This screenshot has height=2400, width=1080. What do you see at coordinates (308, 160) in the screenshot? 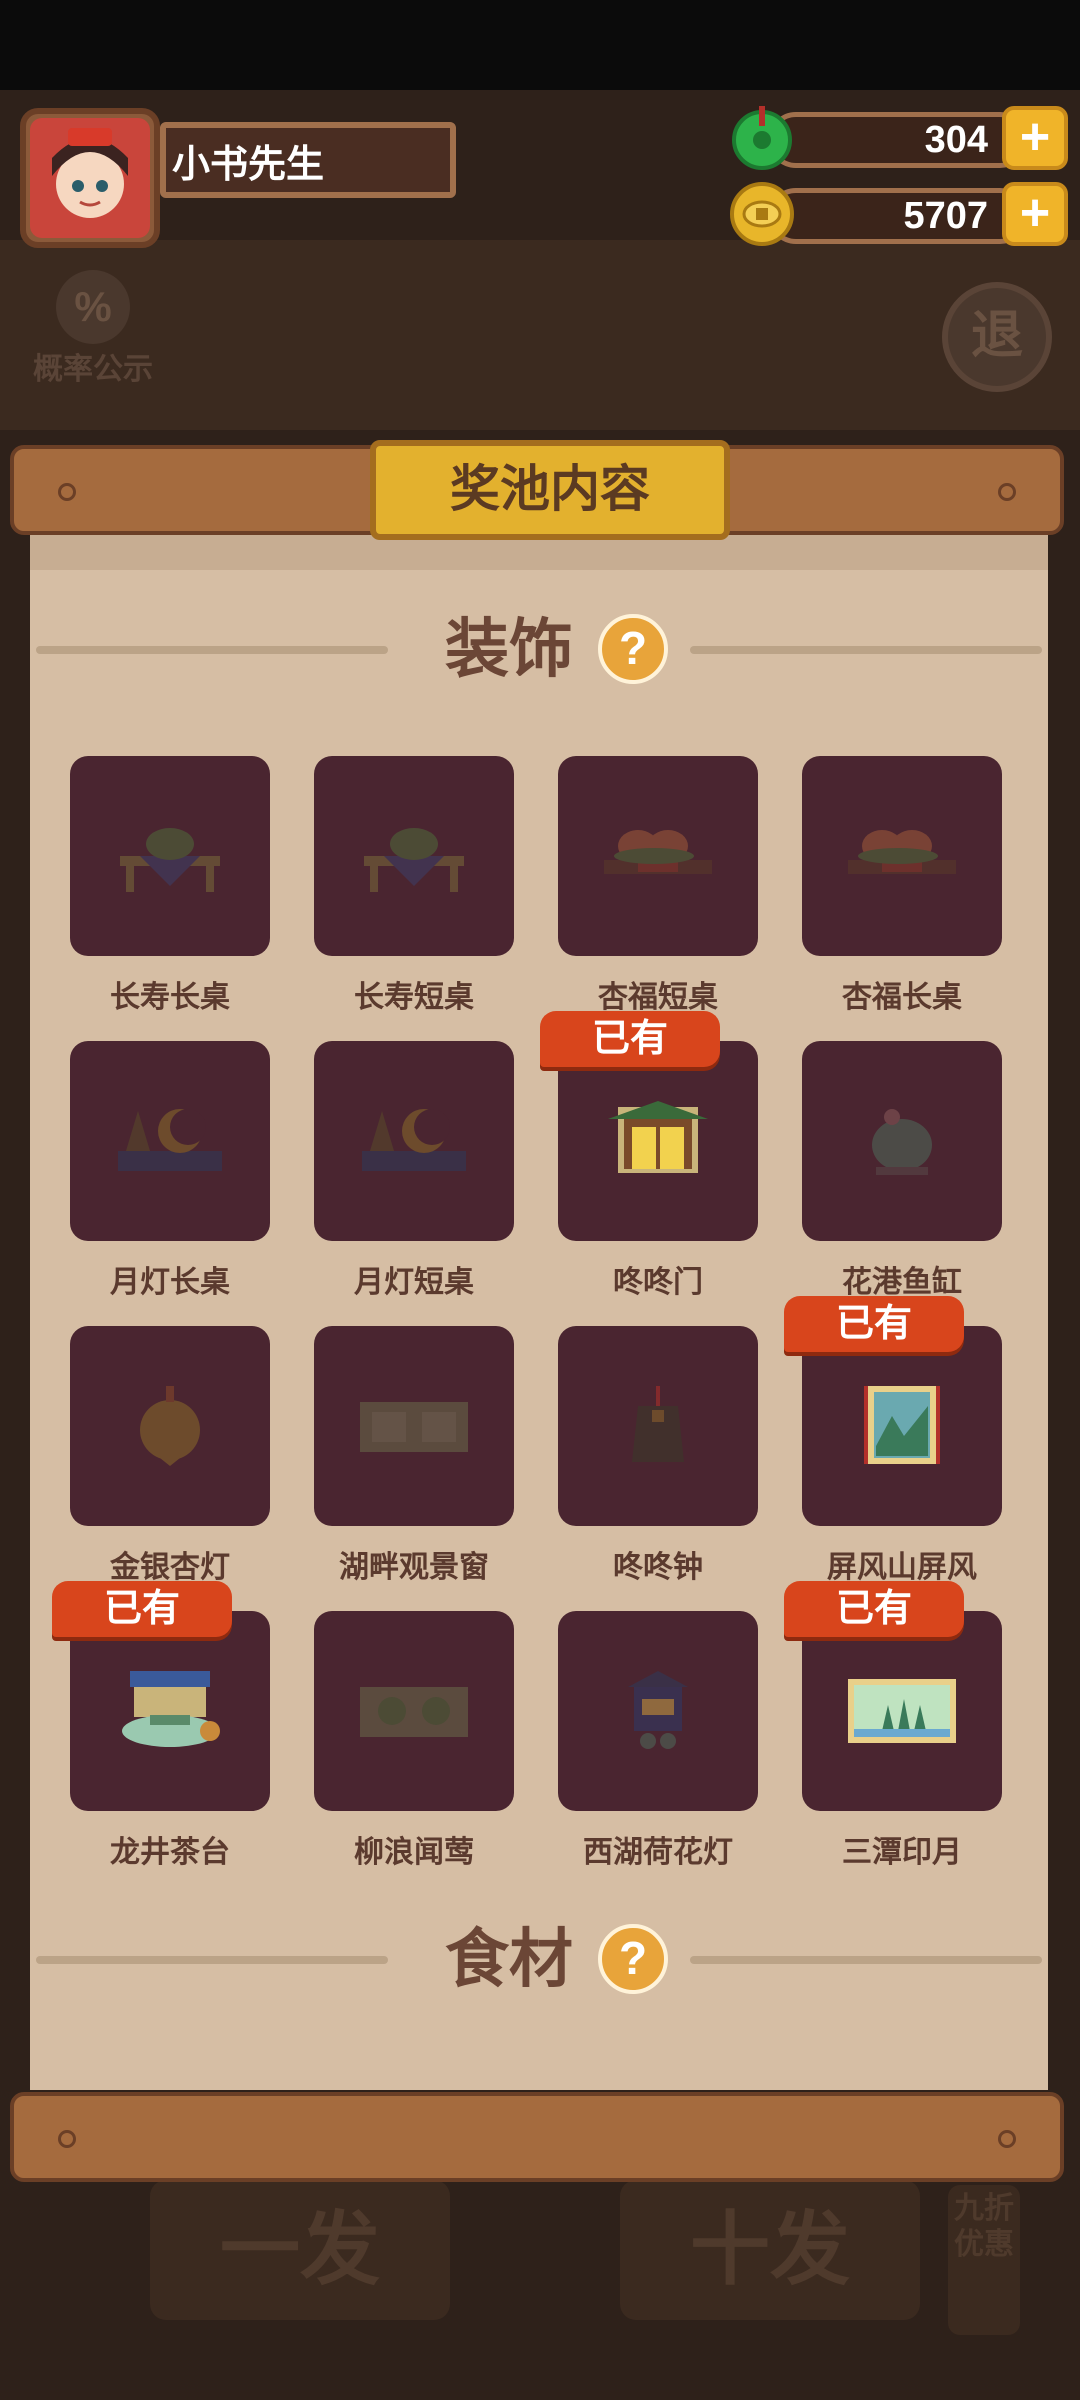
I see `player-name: 小书先生` at bounding box center [308, 160].